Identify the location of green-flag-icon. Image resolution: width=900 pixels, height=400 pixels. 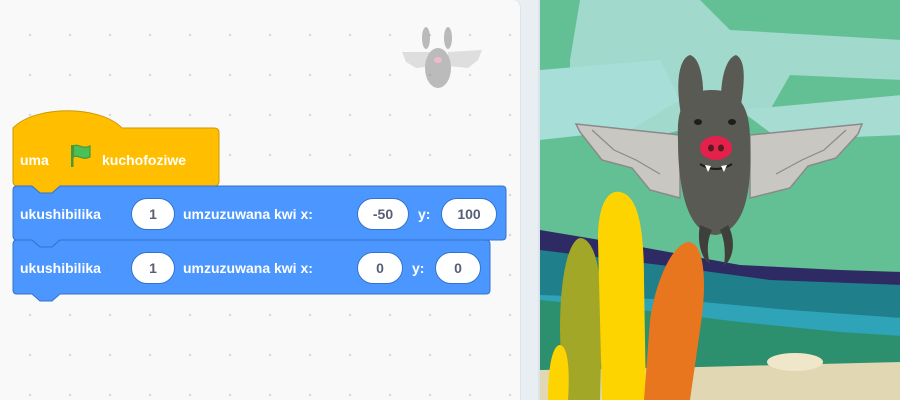
(81, 155).